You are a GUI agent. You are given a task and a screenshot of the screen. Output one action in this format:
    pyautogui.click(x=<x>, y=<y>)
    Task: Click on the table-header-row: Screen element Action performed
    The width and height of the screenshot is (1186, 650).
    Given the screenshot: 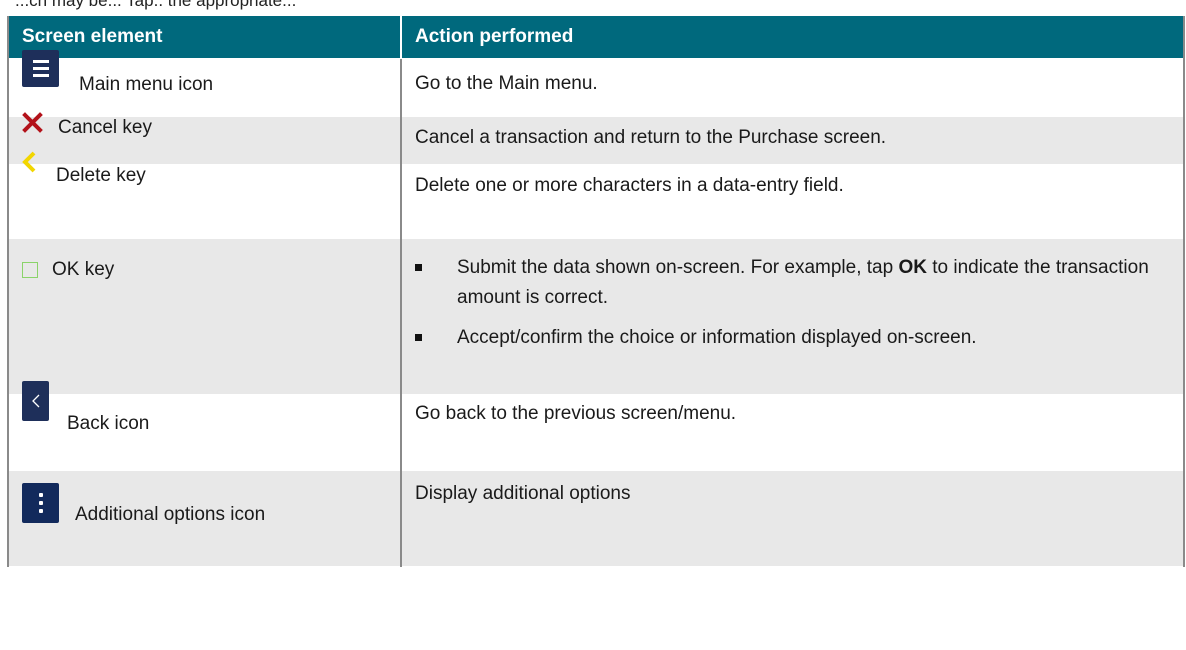 What is the action you would take?
    pyautogui.click(x=596, y=37)
    